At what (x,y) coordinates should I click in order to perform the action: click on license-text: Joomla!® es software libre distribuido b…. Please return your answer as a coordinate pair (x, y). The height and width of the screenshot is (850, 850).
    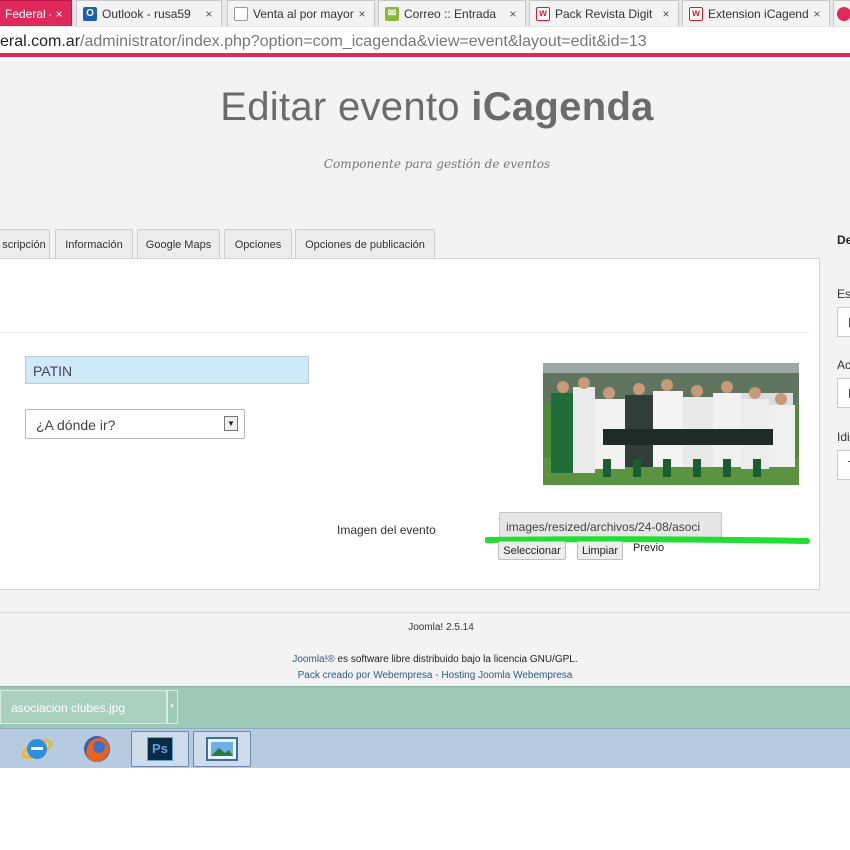
    Looking at the image, I should click on (425, 659).